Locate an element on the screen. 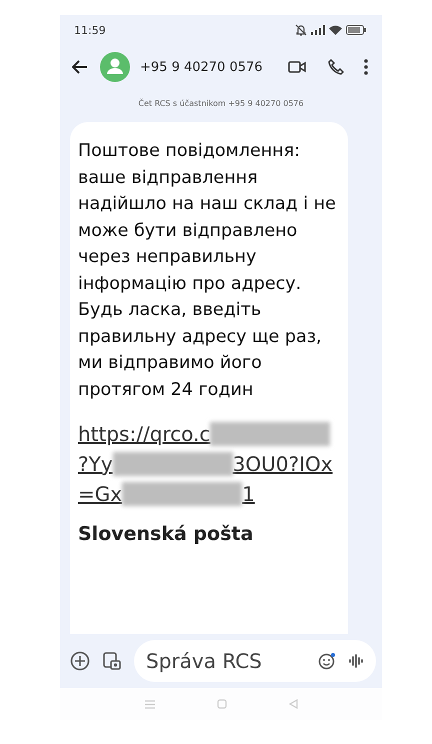 The image size is (432, 744). message-input-field: Správa RCS is located at coordinates (255, 661).